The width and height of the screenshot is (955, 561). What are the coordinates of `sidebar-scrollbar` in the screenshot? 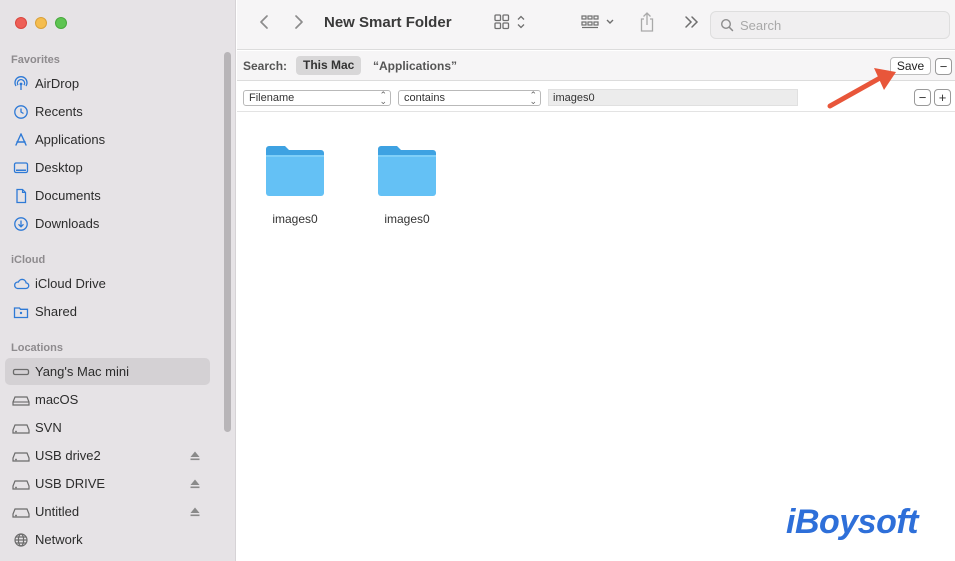 It's located at (227, 242).